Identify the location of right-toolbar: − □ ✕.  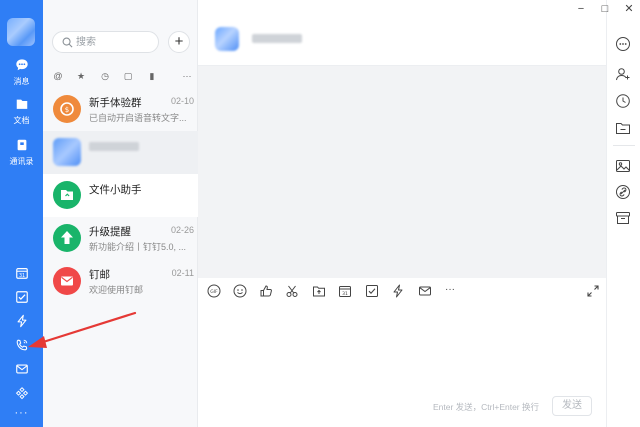
(609, 213).